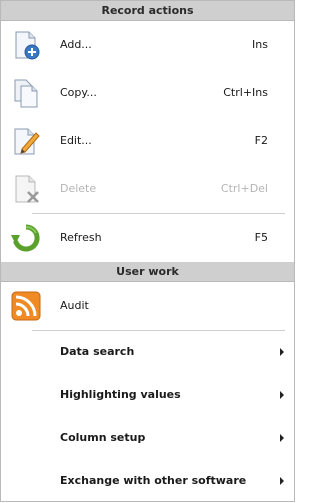 This screenshot has width=320, height=503. What do you see at coordinates (78, 188) in the screenshot?
I see `menu-item-label: Delete` at bounding box center [78, 188].